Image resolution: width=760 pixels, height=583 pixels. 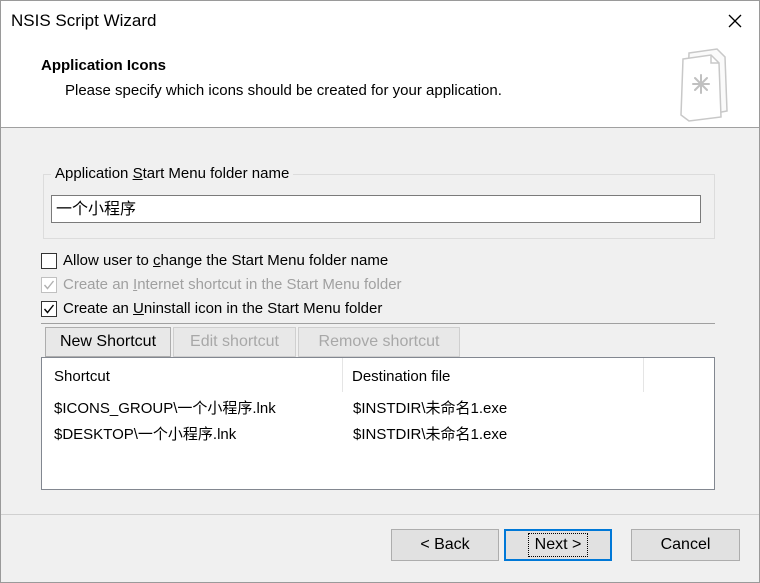 I want to click on remove-shortcut-button: Remove shortcut, so click(x=379, y=342).